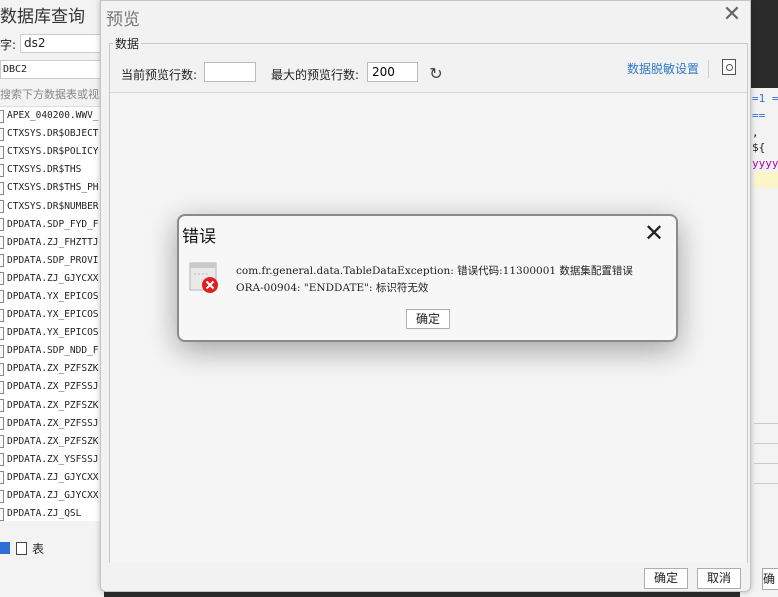 This screenshot has width=778, height=597. I want to click on table-name: CTXSYS.DR$THS, so click(44, 170).